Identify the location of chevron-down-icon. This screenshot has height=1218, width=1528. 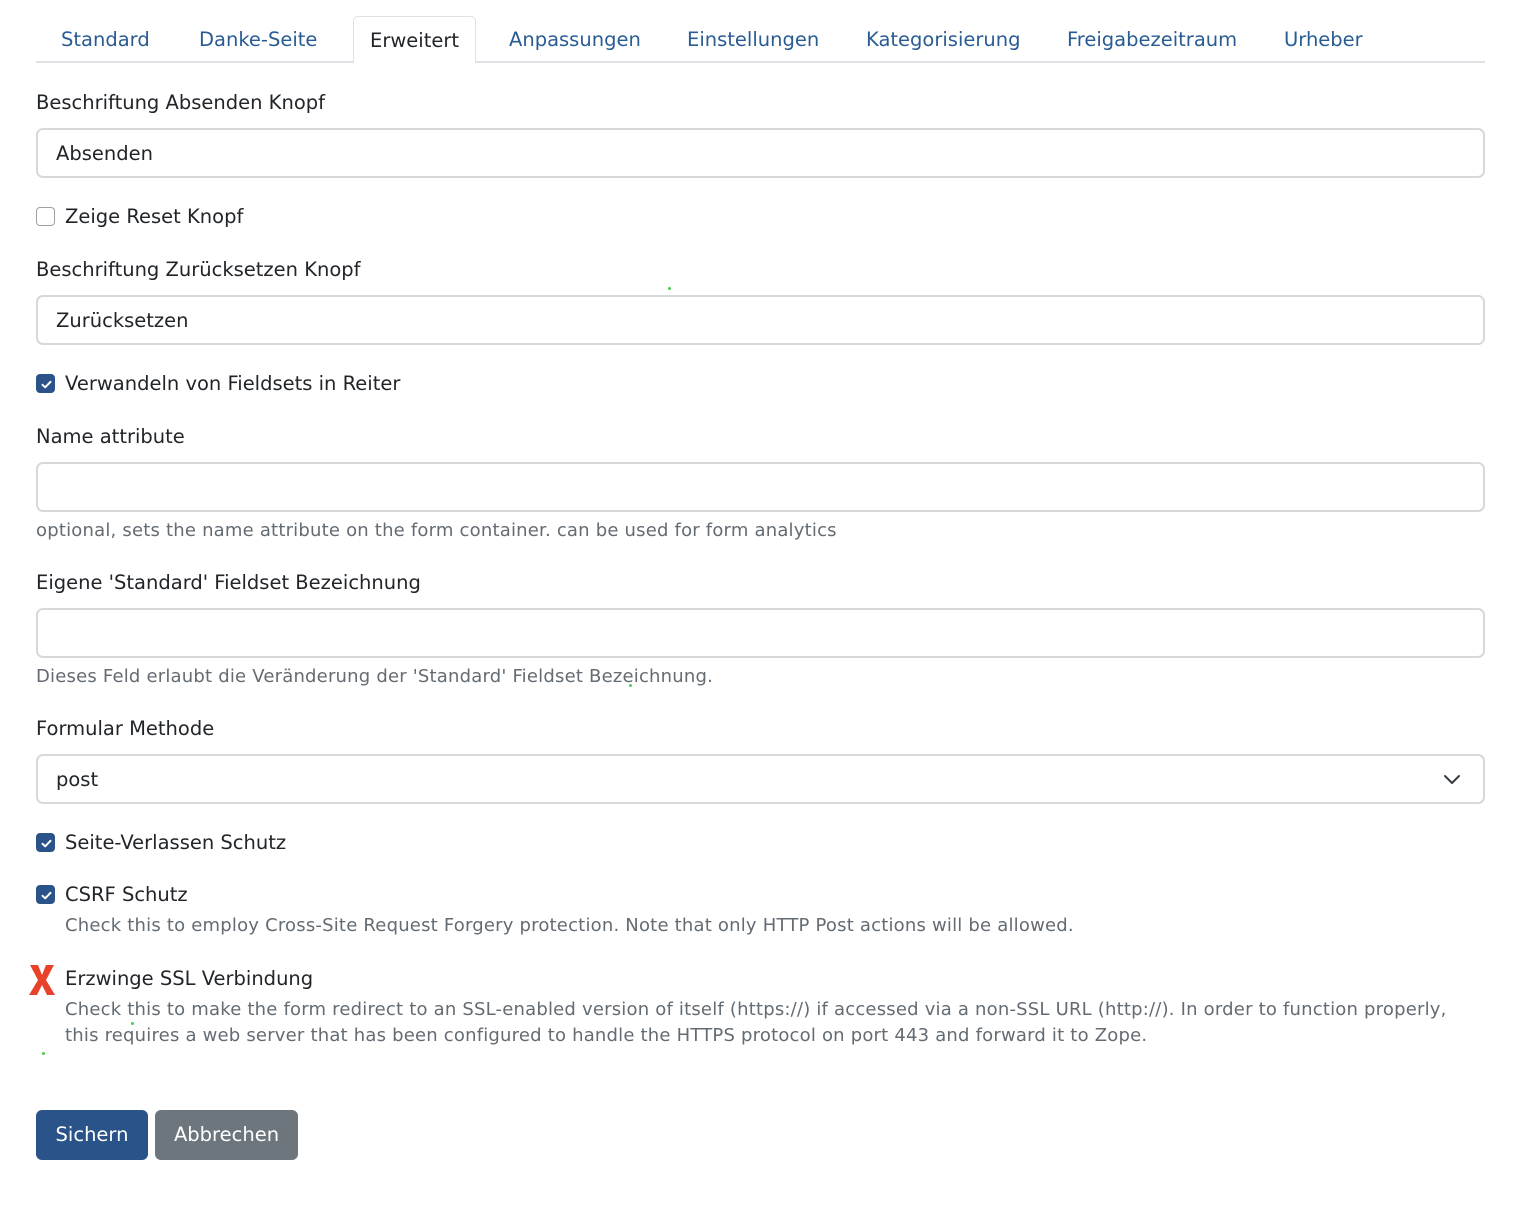
(1452, 779).